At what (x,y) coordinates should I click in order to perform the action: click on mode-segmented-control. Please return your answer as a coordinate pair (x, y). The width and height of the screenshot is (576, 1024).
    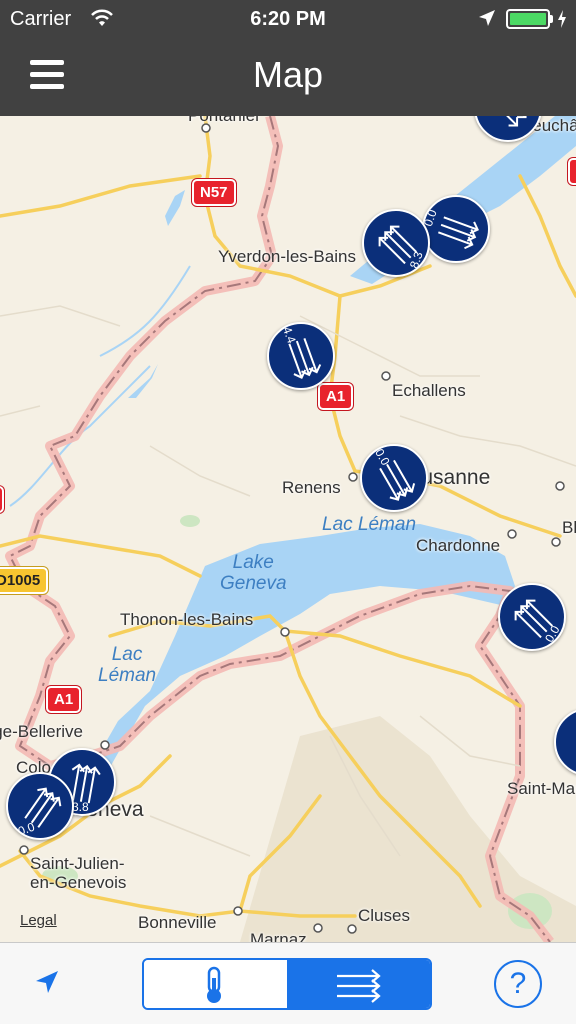
    Looking at the image, I should click on (287, 984).